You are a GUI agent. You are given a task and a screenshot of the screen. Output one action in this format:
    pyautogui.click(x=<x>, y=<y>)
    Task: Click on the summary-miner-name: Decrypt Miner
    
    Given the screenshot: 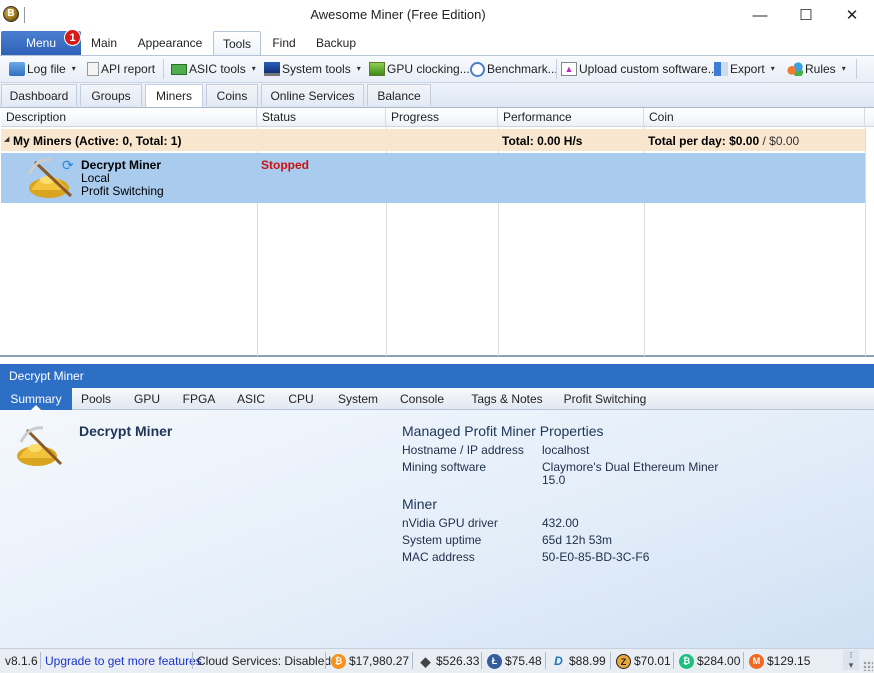 What is the action you would take?
    pyautogui.click(x=126, y=431)
    